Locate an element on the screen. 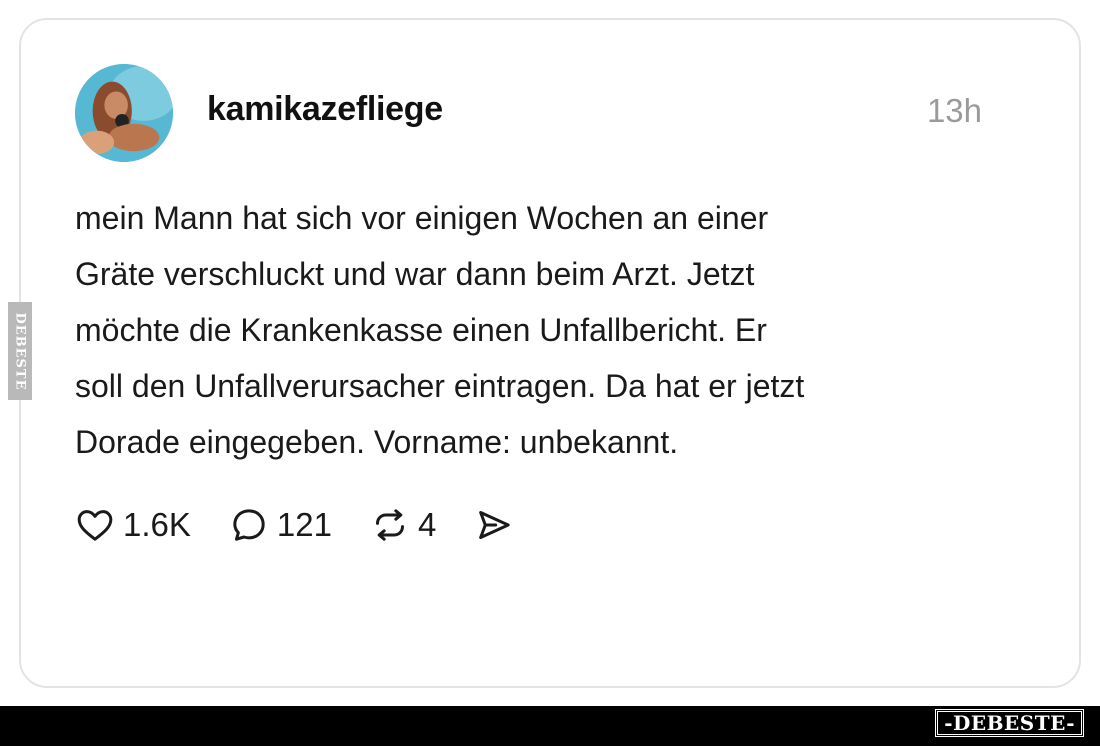 This screenshot has width=1100, height=746. repost-icon is located at coordinates (389, 525).